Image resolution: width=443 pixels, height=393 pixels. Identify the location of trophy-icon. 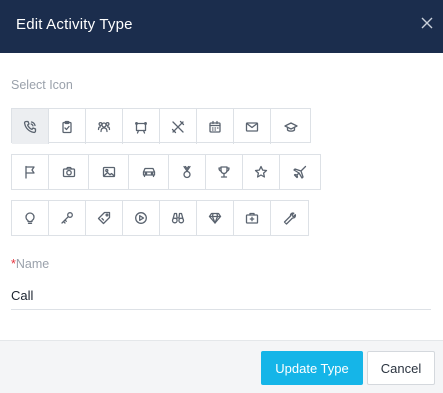
(224, 172).